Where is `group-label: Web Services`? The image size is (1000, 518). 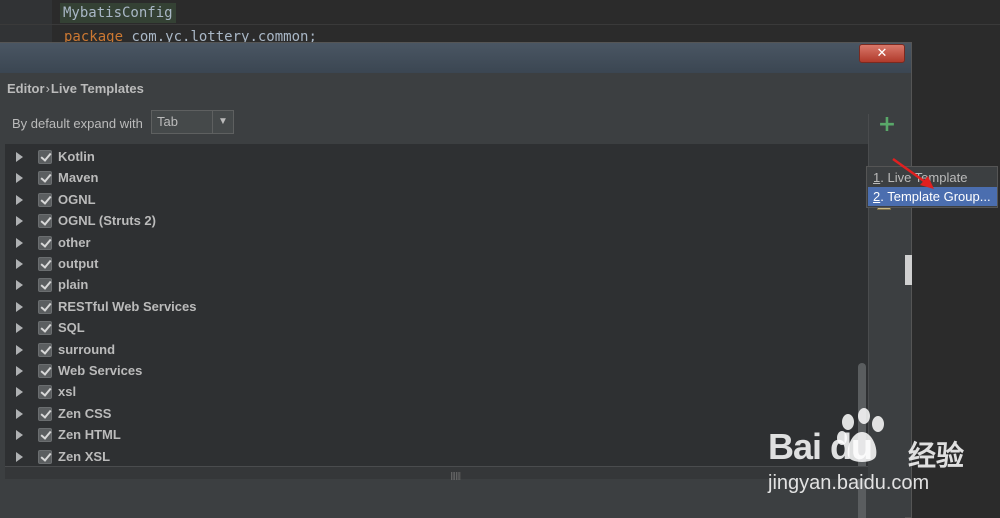
group-label: Web Services is located at coordinates (100, 370).